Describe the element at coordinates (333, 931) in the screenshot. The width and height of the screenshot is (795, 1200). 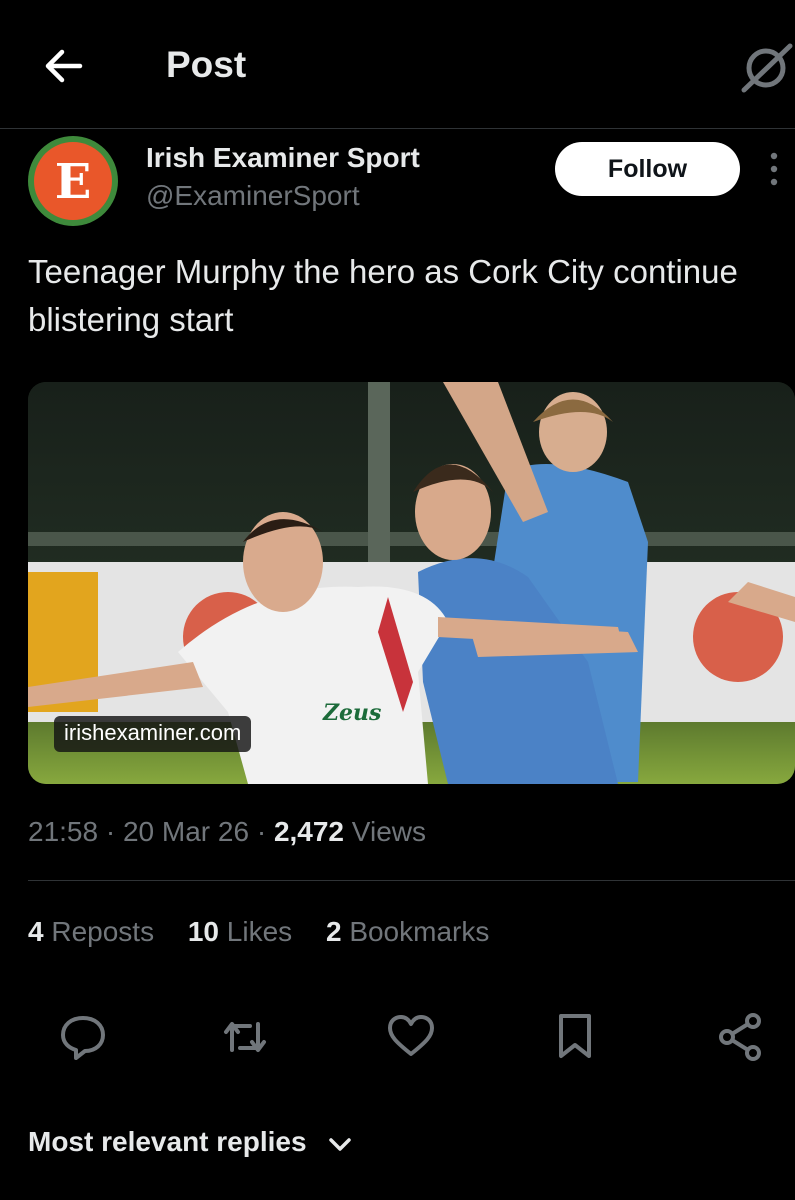
I see `bookmarks-count: 2` at that location.